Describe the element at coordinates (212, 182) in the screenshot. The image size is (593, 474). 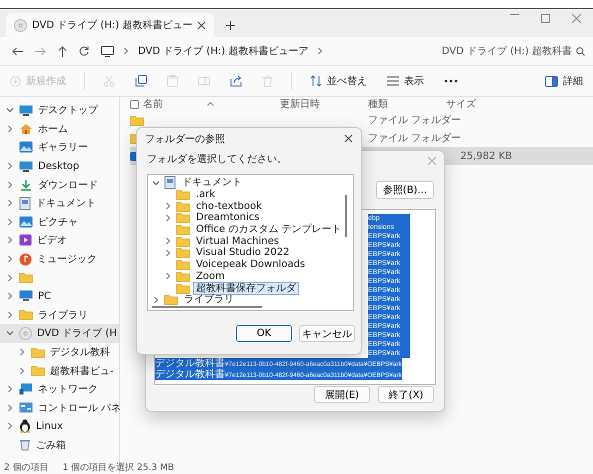
I see `tree-item: ドキュメント` at that location.